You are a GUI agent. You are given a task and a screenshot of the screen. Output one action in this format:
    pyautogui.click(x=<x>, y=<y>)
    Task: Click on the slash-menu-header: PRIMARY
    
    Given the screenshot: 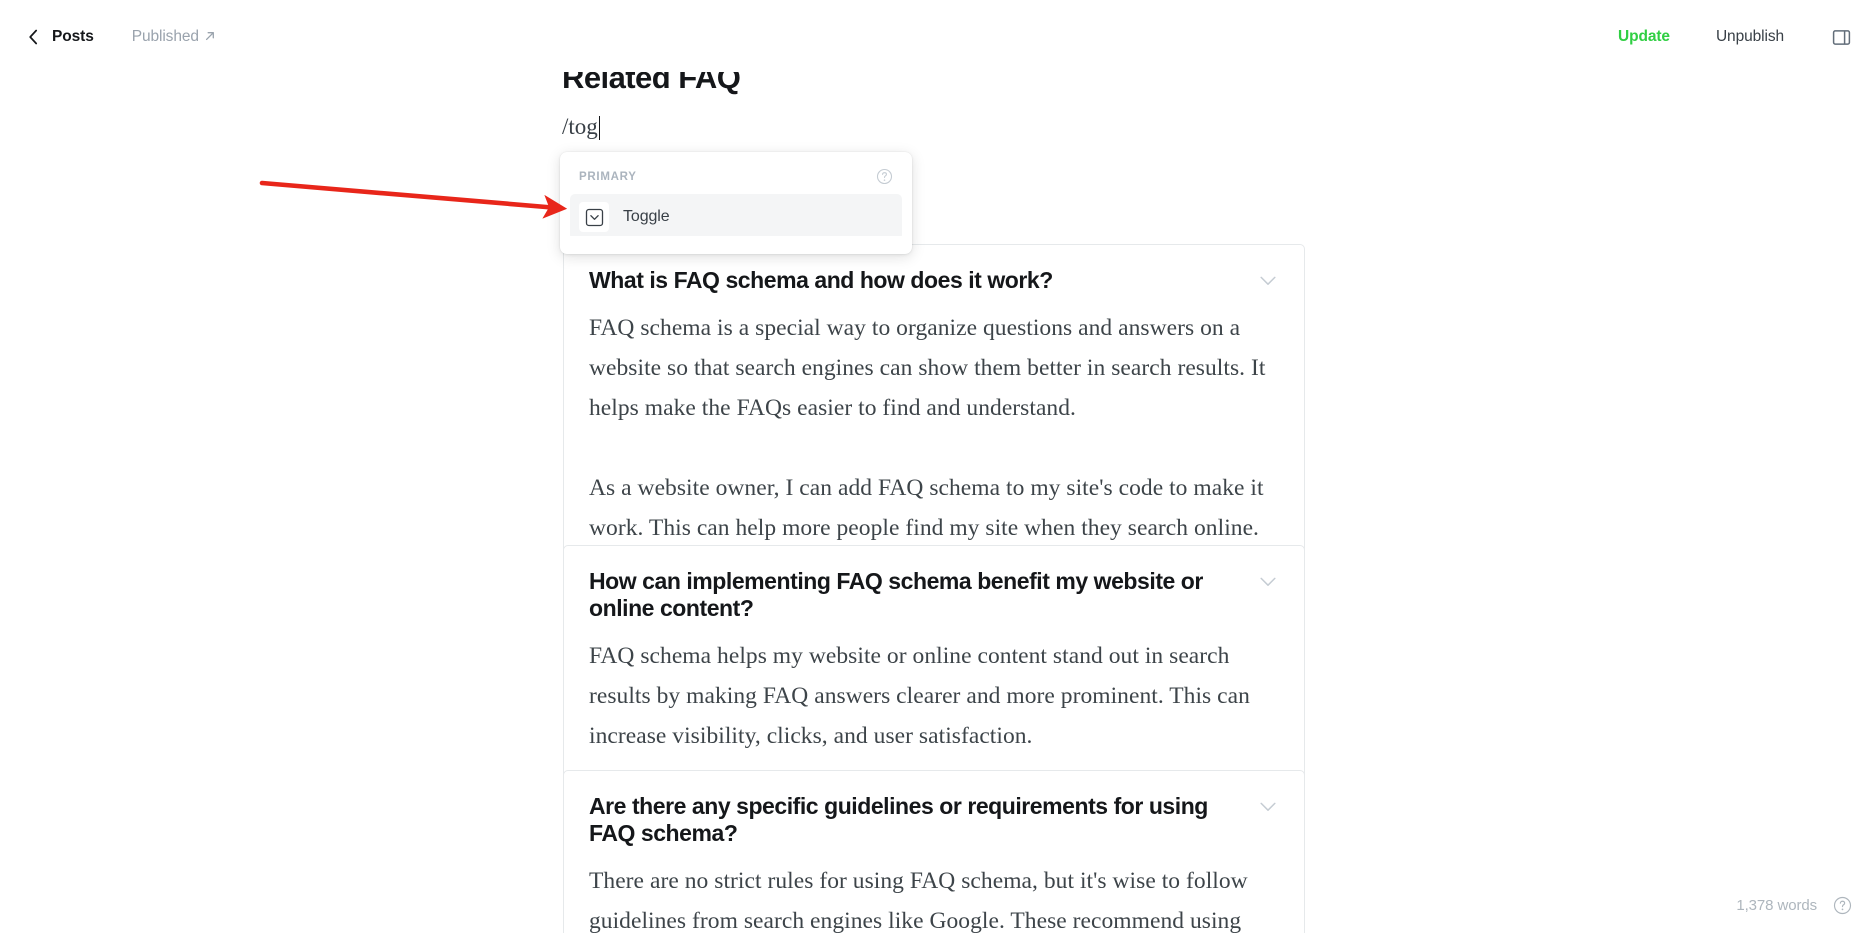 What is the action you would take?
    pyautogui.click(x=736, y=178)
    